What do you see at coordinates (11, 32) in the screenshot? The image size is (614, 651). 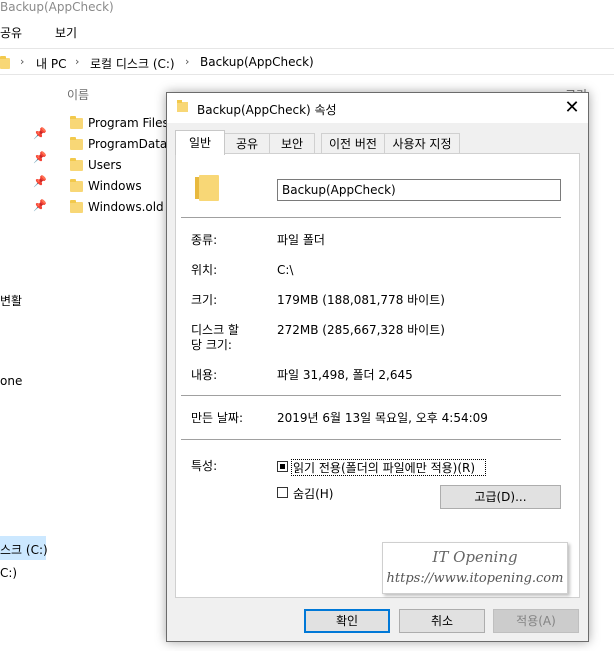 I see `ribbon-tab-share: 공유` at bounding box center [11, 32].